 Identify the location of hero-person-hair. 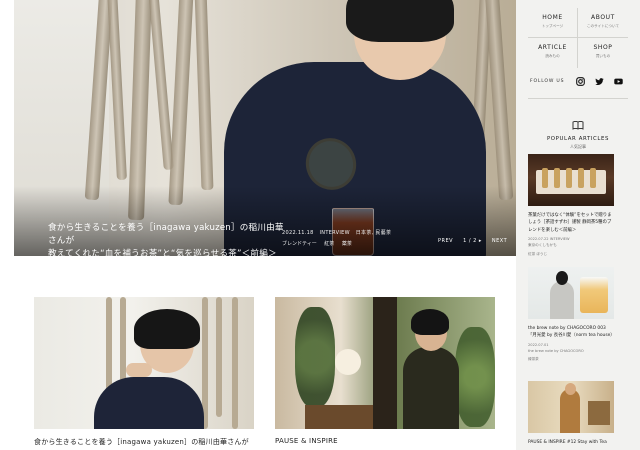
(400, 21).